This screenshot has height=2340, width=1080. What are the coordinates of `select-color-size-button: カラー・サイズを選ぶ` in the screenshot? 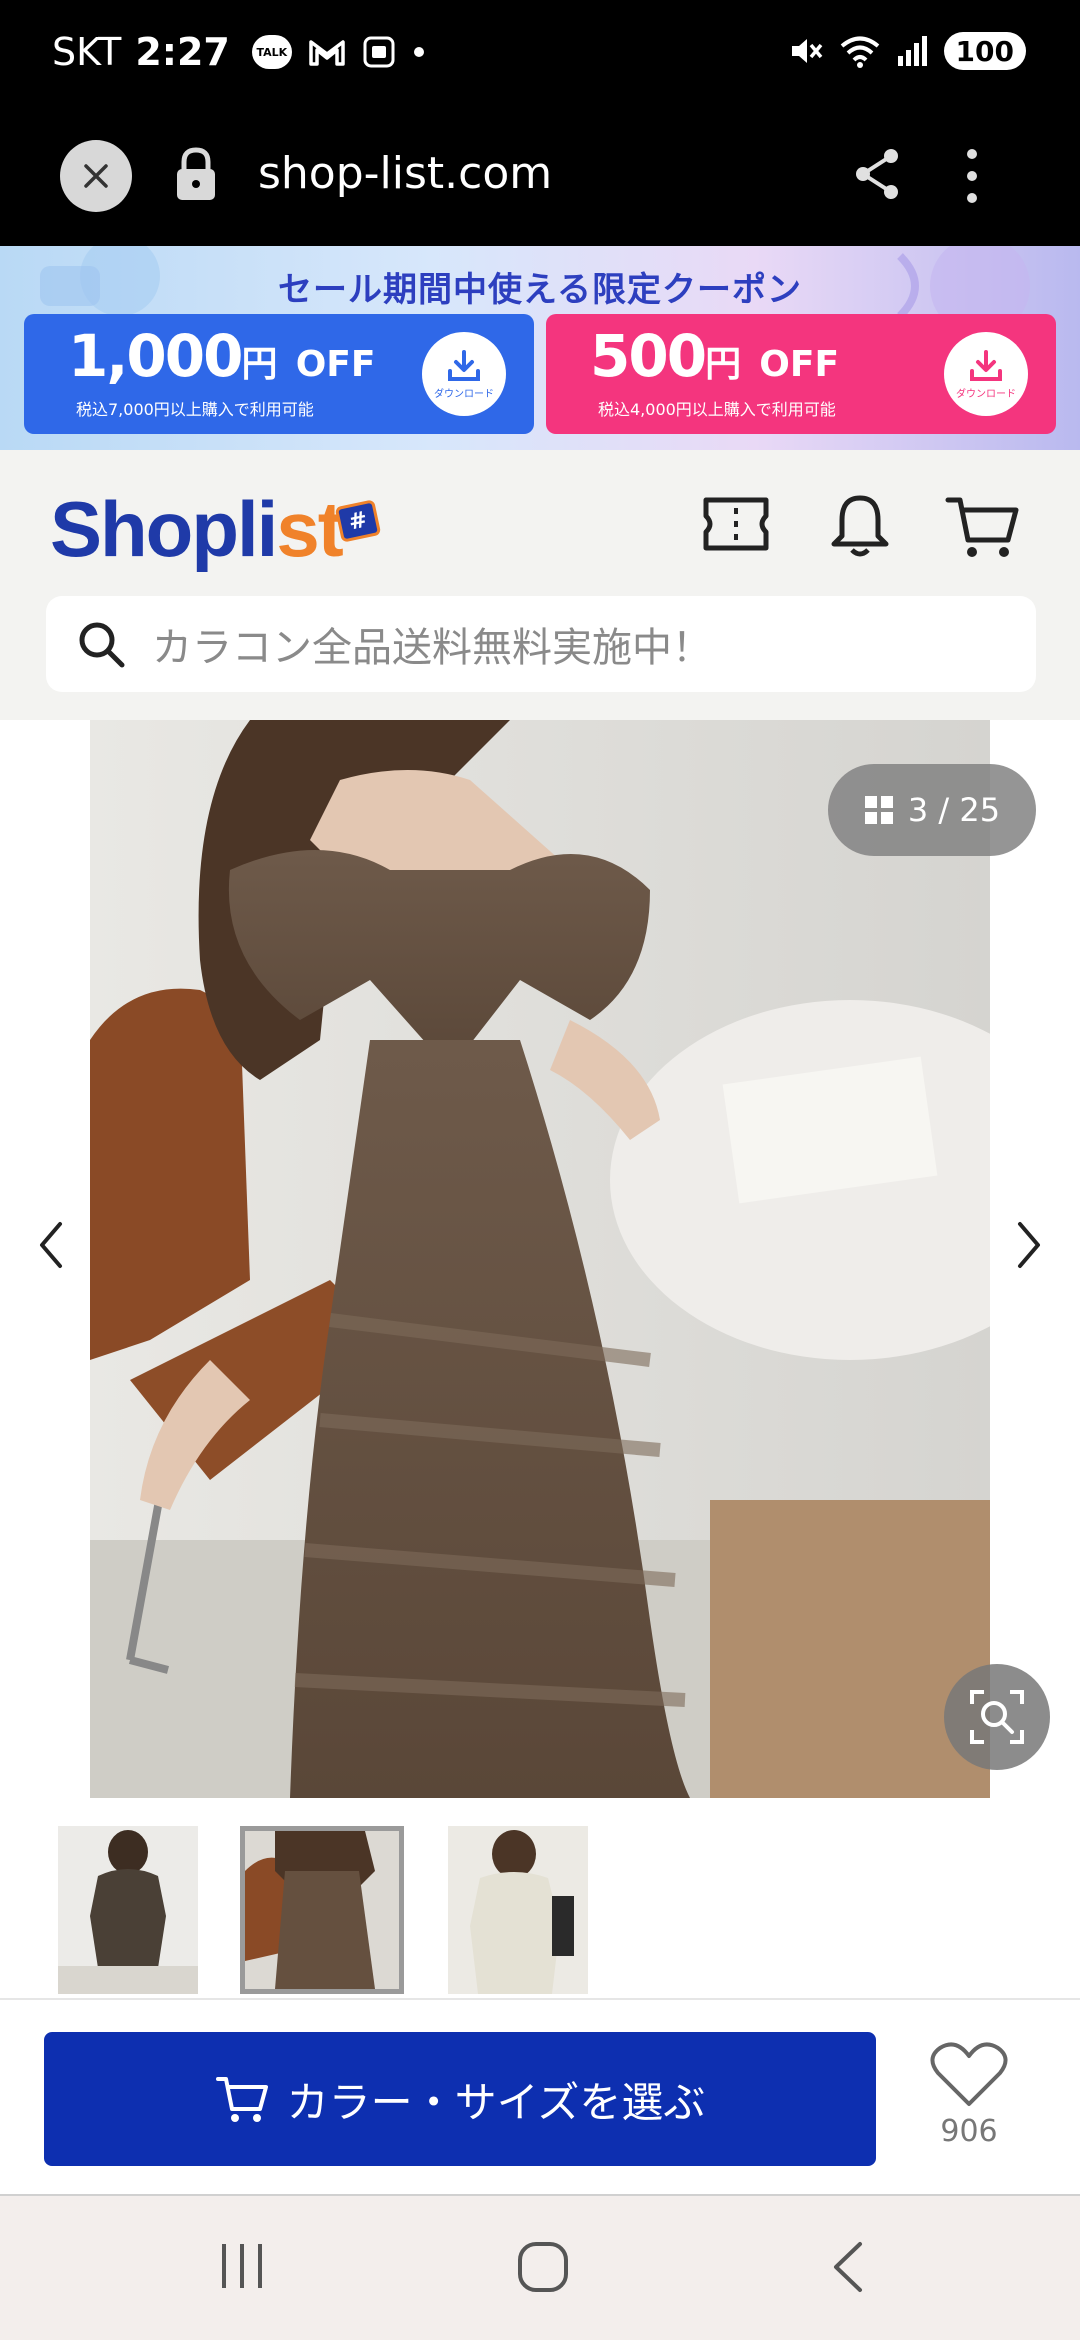 It's located at (460, 2099).